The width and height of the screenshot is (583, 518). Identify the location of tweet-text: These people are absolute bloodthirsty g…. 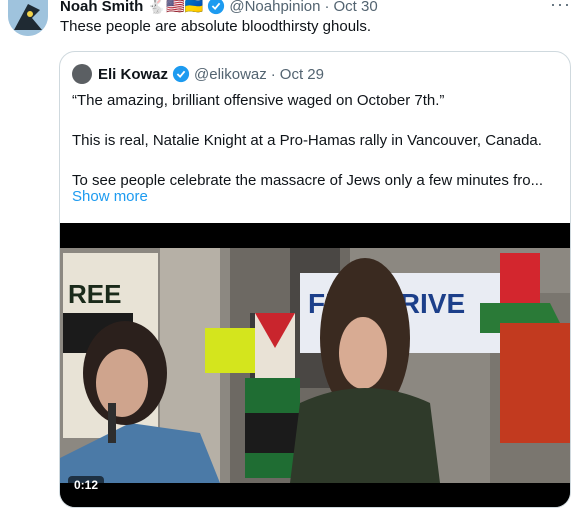
(216, 26).